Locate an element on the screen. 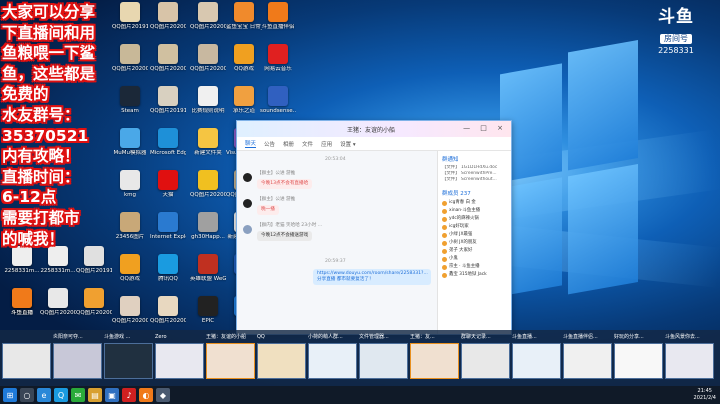  member-item: 鑫宝 315地狱 Jack is located at coordinates (474, 275).